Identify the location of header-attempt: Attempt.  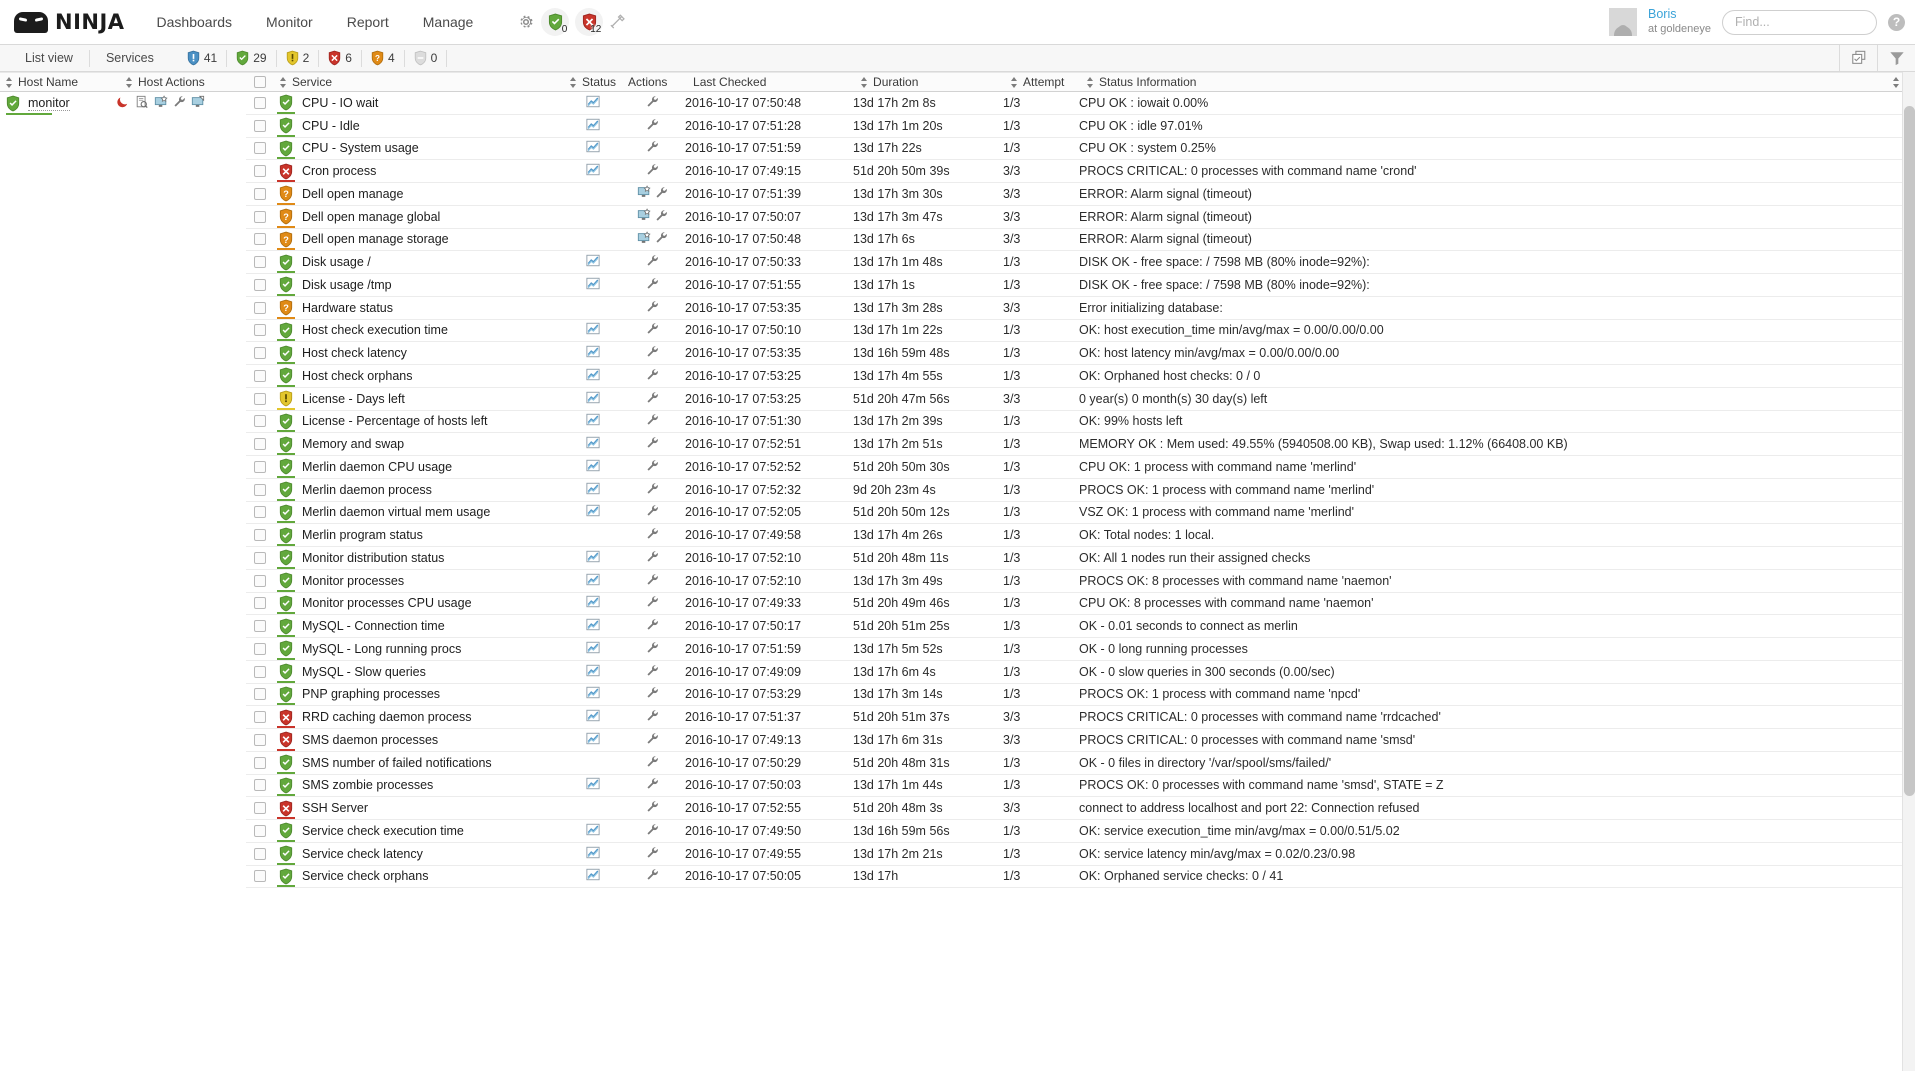
(1043, 82).